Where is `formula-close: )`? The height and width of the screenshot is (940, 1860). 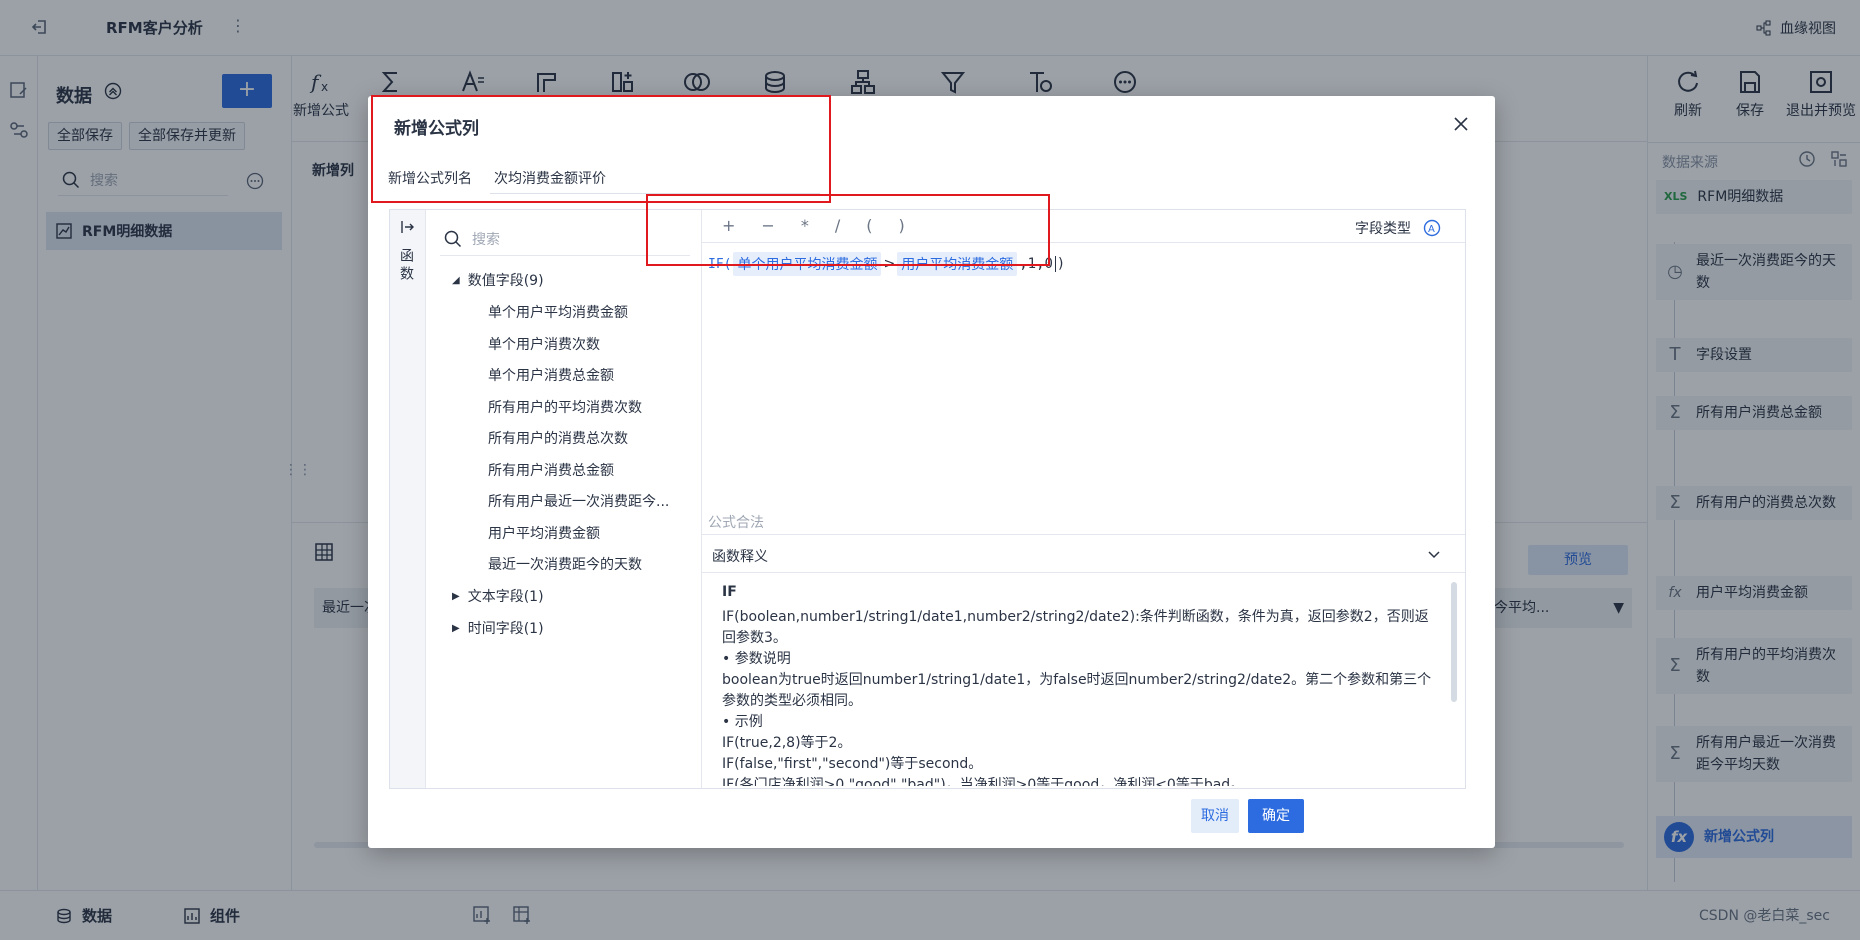
formula-close: ) is located at coordinates (1060, 264).